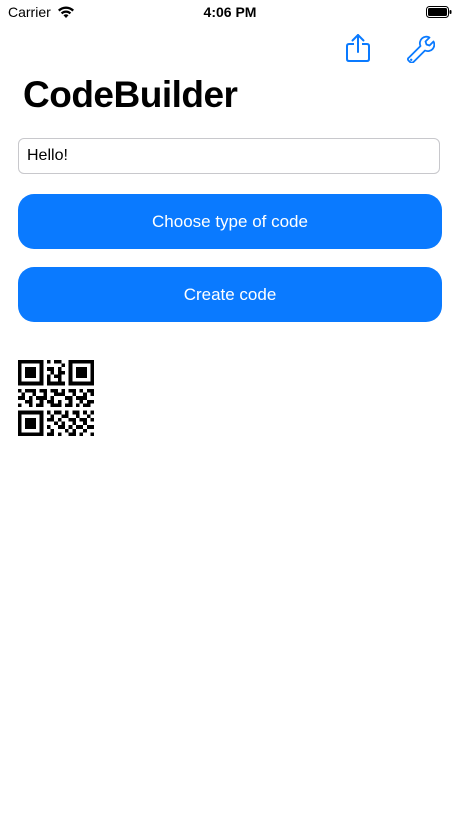 This screenshot has width=460, height=818. I want to click on share-icon, so click(358, 48).